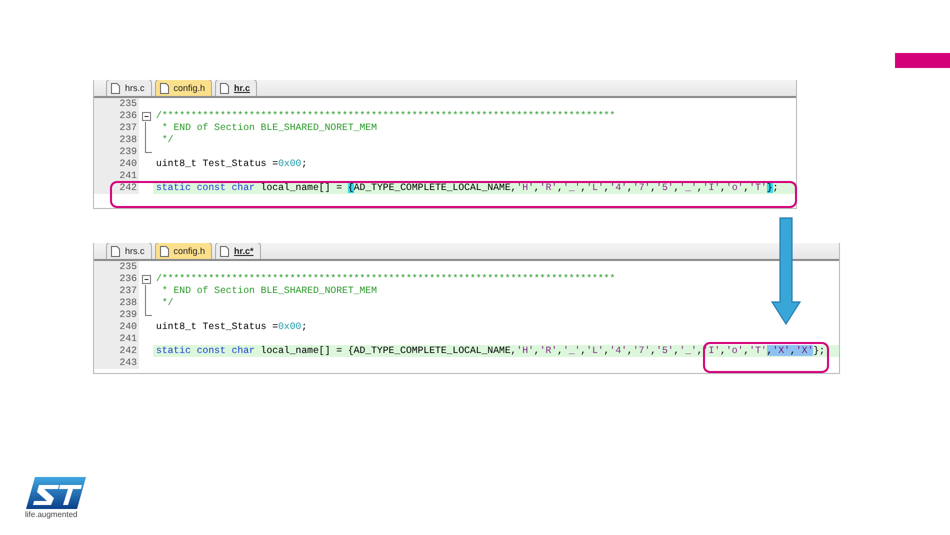  What do you see at coordinates (116, 363) in the screenshot?
I see `line-number: 243` at bounding box center [116, 363].